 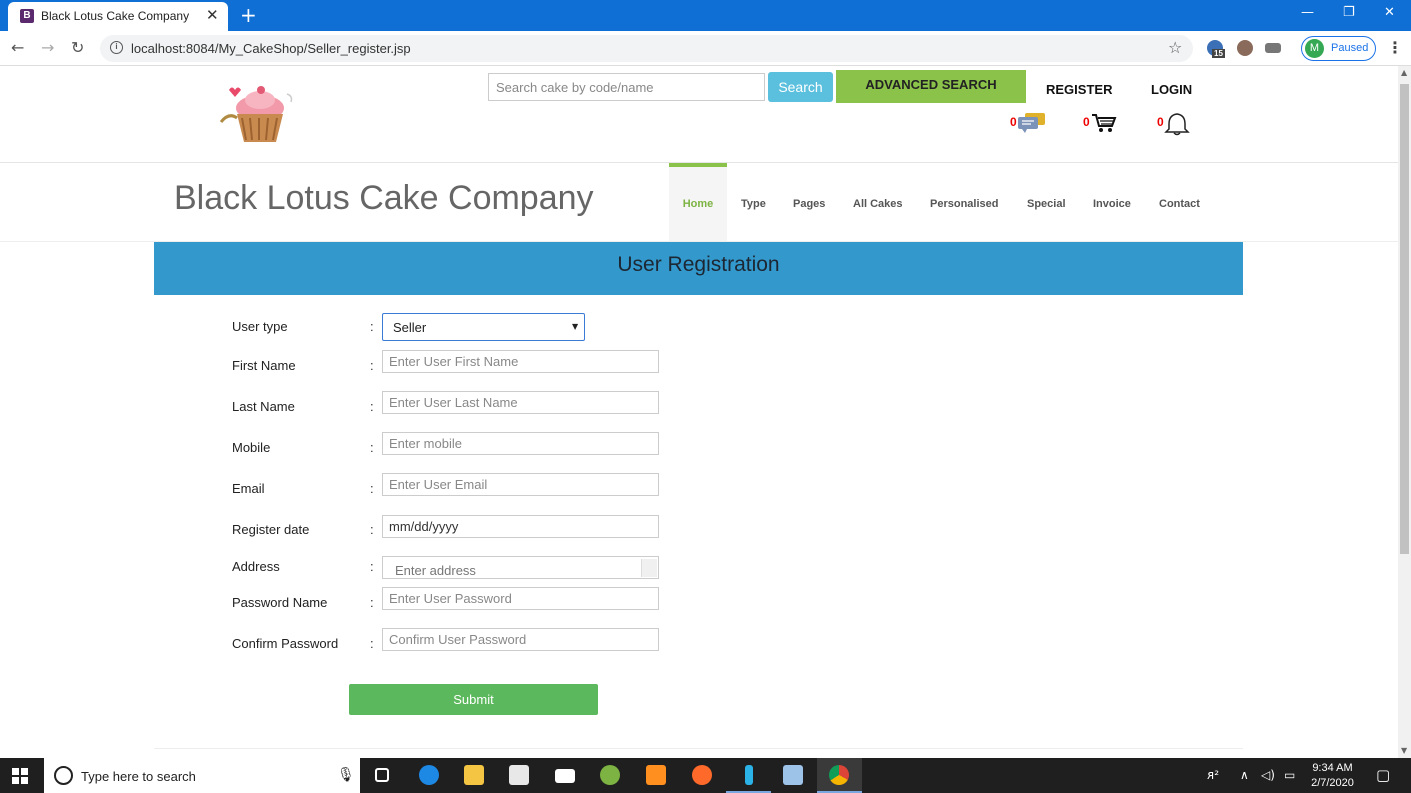 What do you see at coordinates (520, 443) in the screenshot?
I see `mobile-field` at bounding box center [520, 443].